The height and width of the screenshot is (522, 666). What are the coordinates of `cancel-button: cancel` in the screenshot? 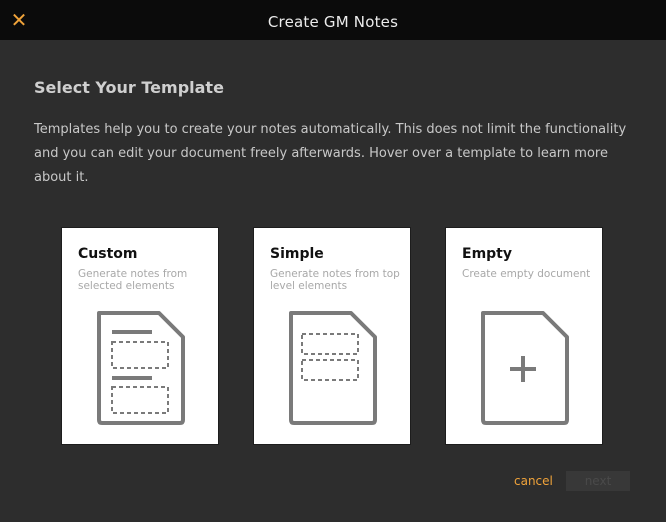 It's located at (533, 481).